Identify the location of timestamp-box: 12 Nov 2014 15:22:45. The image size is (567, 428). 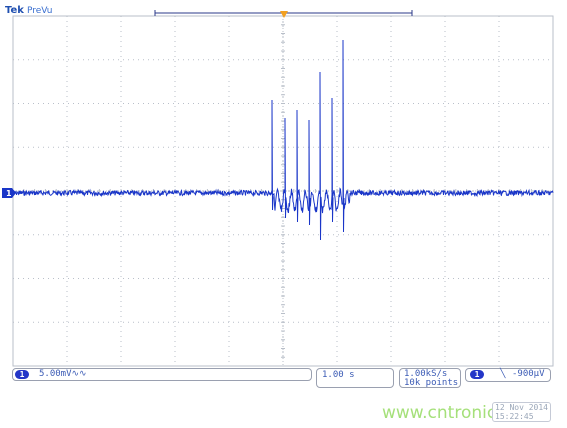
(521, 412).